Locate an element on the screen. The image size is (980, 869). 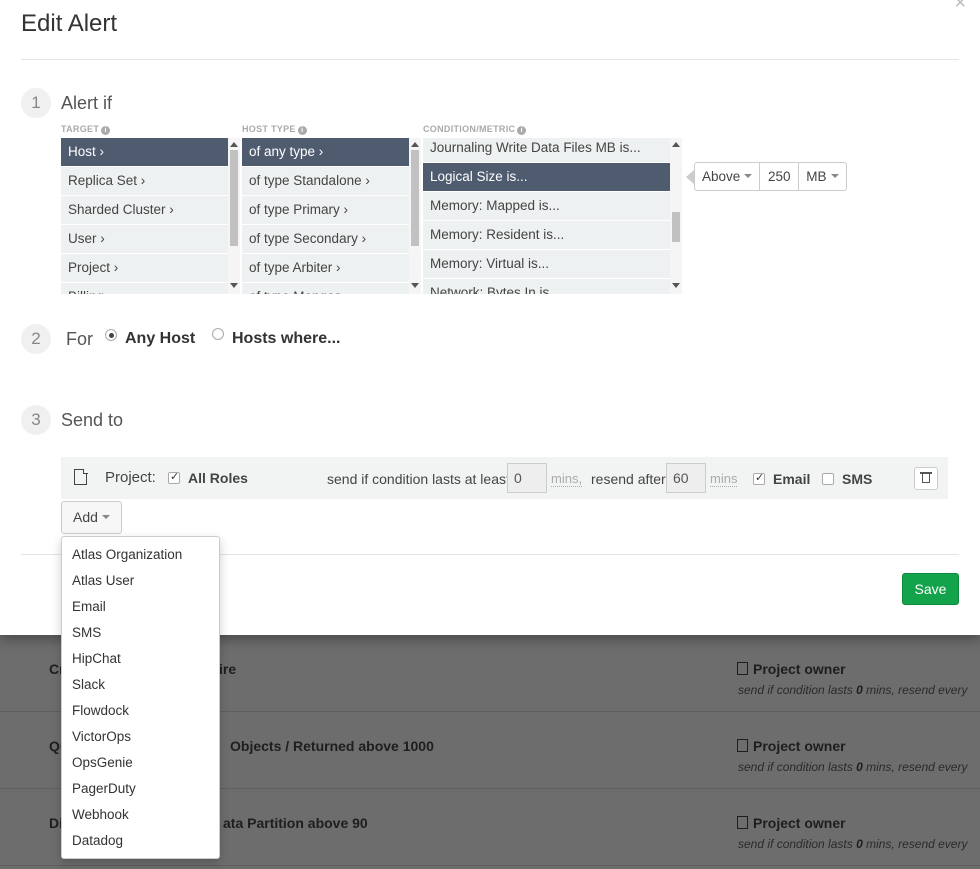
target-option: Sharded Cluster › is located at coordinates (144, 210).